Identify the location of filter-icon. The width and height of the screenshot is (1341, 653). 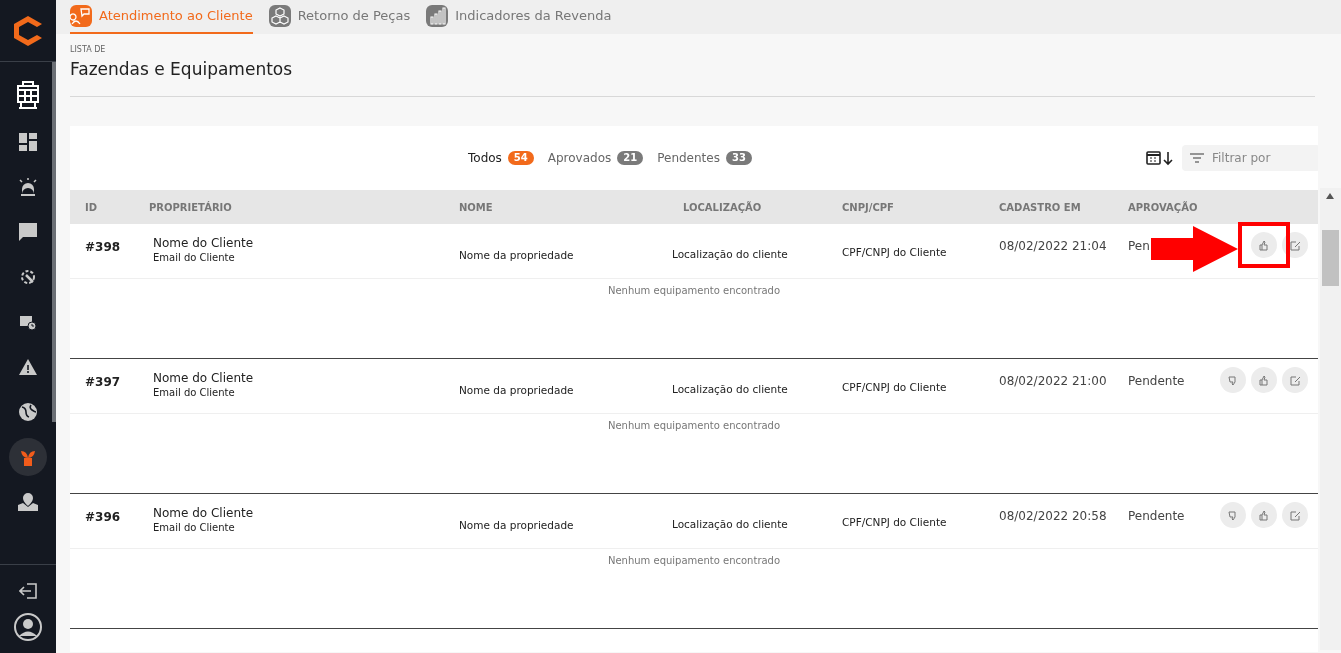
(1197, 158).